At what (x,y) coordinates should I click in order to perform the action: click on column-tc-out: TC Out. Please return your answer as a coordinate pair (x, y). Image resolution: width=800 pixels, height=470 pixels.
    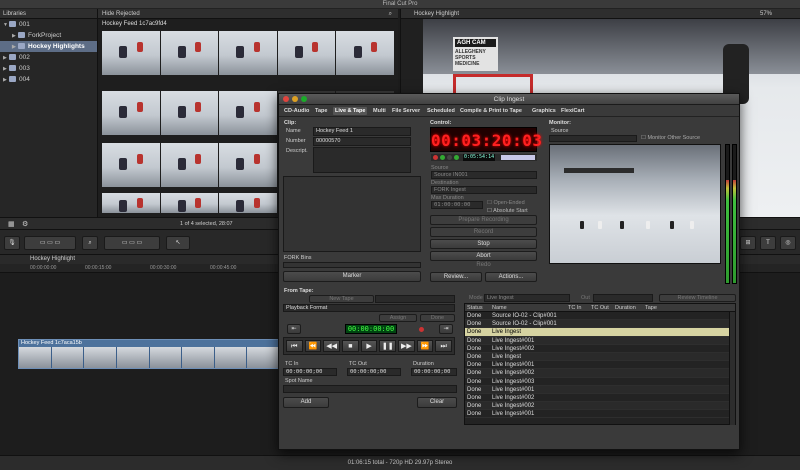
    Looking at the image, I should click on (600, 308).